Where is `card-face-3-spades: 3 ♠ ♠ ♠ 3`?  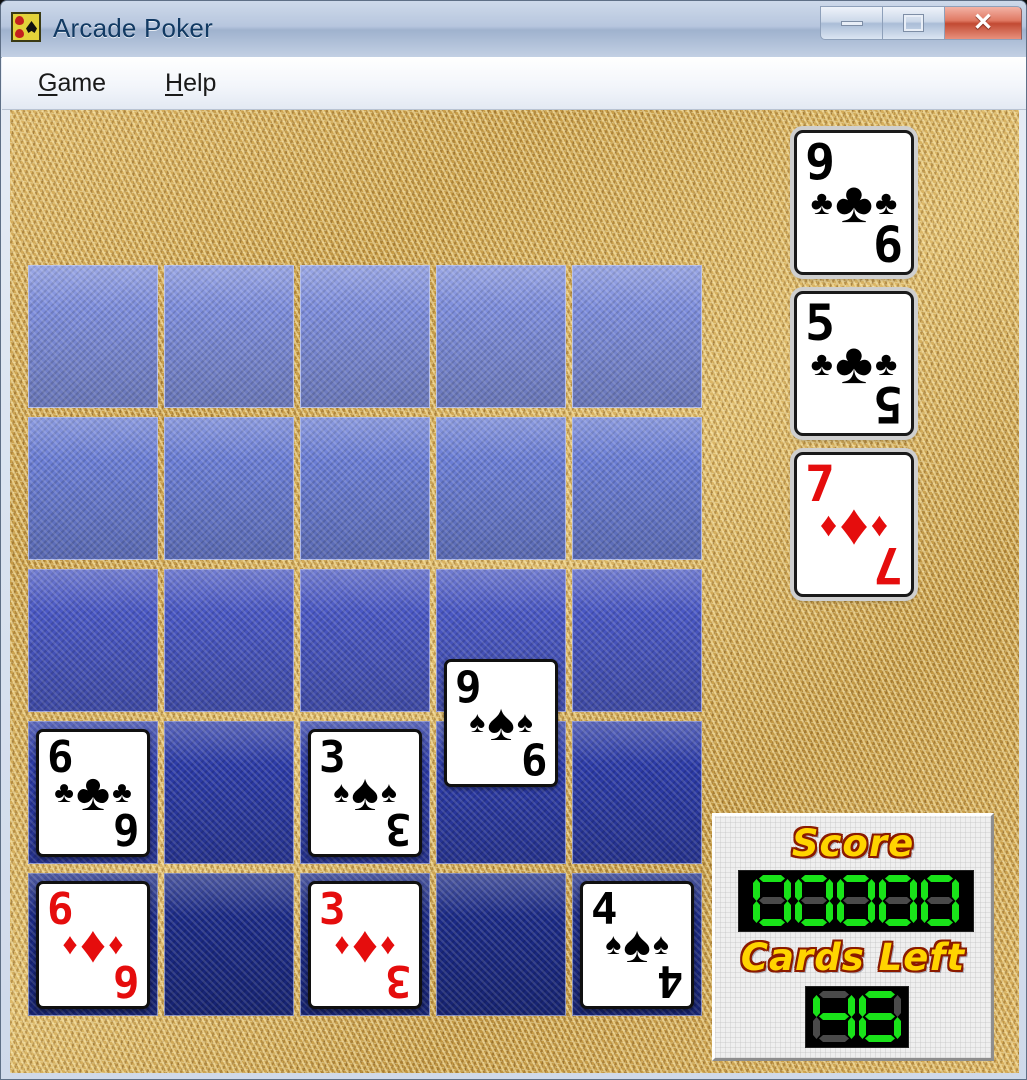 card-face-3-spades: 3 ♠ ♠ ♠ 3 is located at coordinates (365, 792).